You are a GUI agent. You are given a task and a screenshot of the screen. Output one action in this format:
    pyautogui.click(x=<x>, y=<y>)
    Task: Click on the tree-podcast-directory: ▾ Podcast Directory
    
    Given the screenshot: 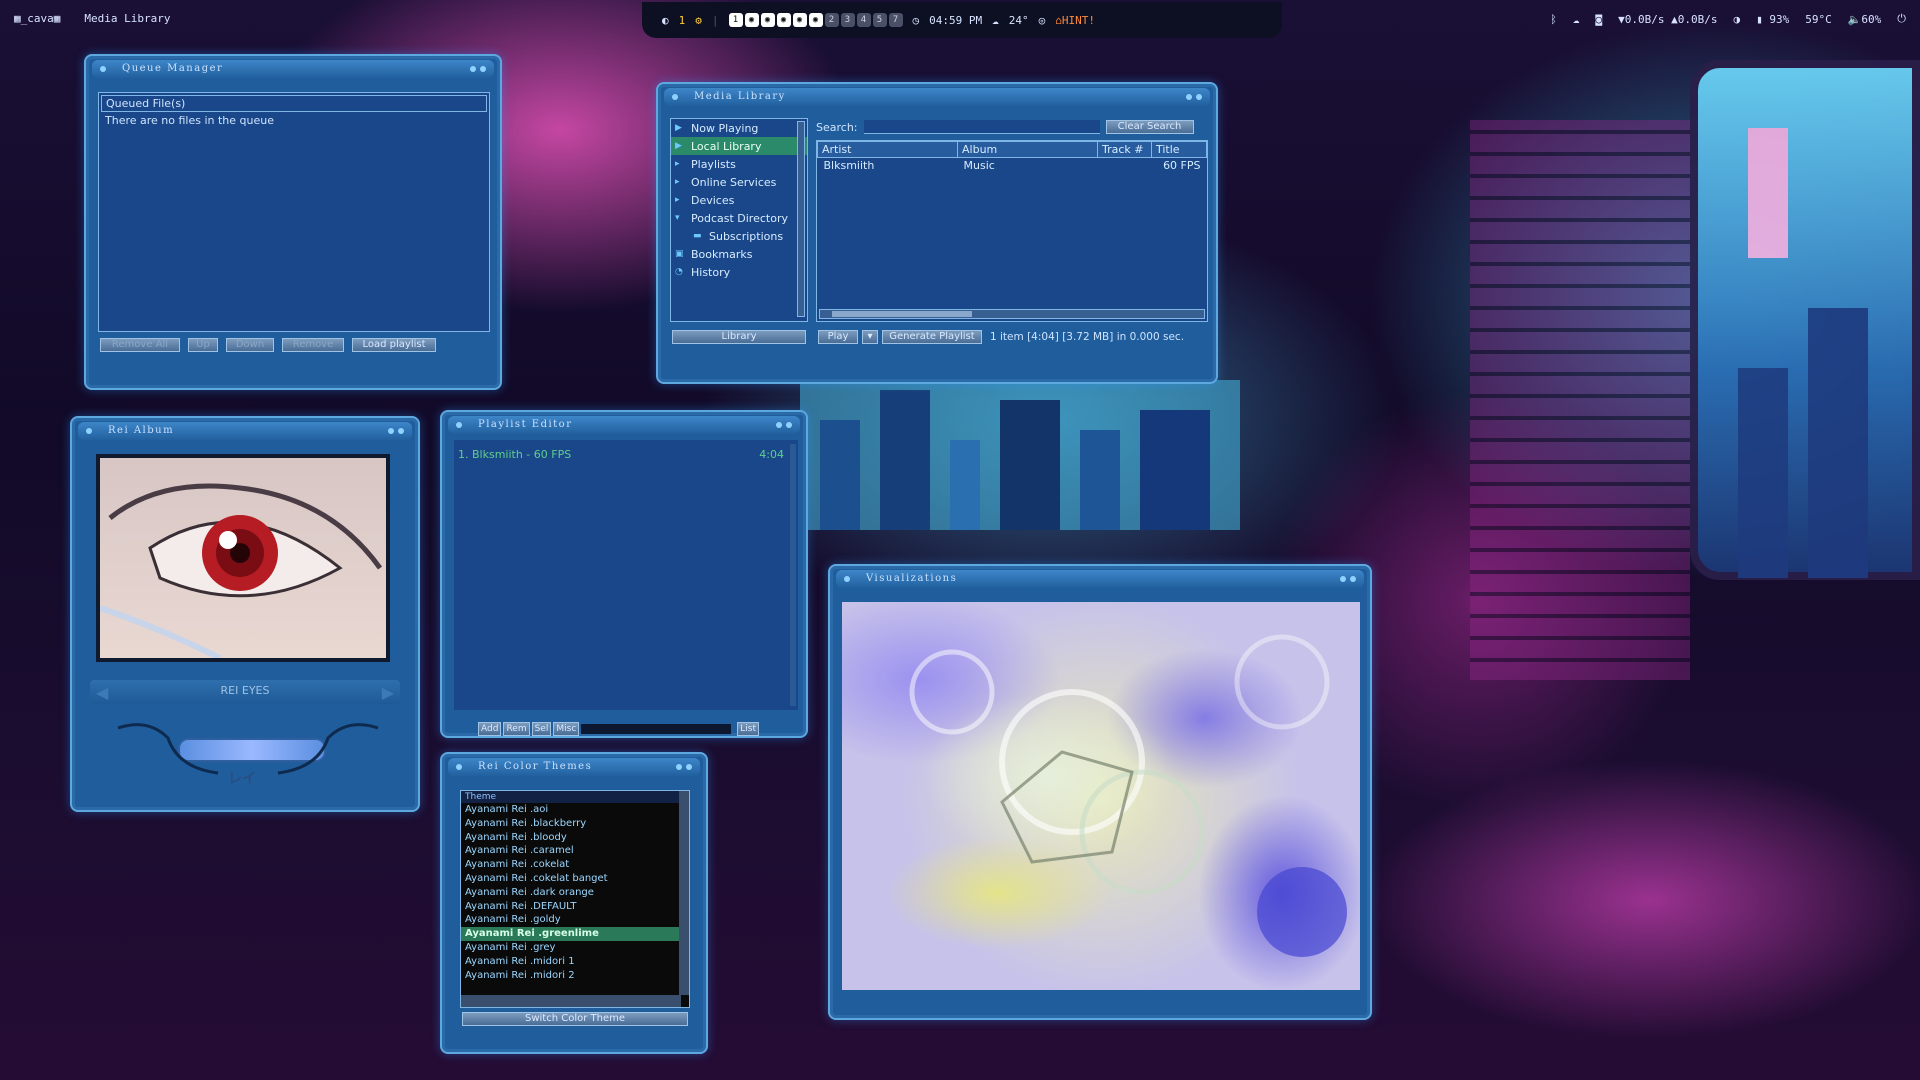 What is the action you would take?
    pyautogui.click(x=739, y=218)
    